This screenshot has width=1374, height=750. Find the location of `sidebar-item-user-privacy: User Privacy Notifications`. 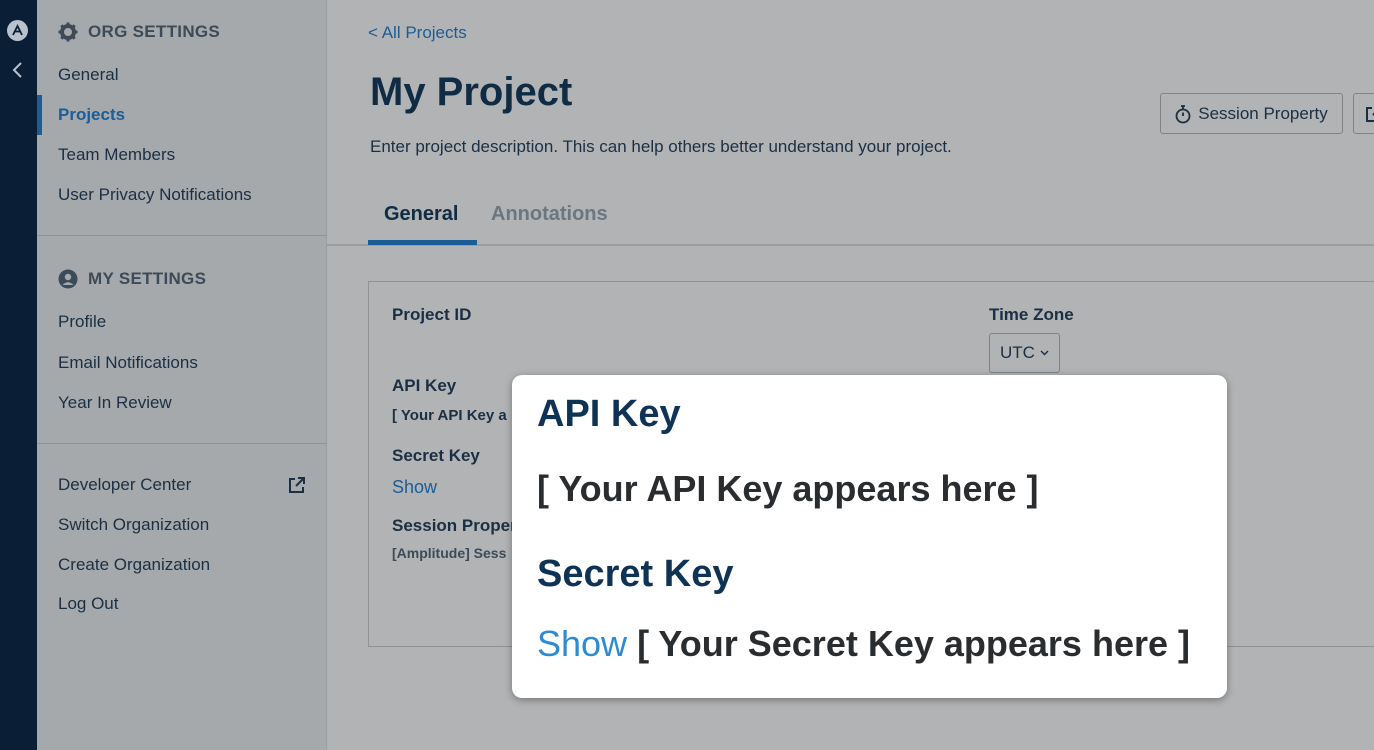

sidebar-item-user-privacy: User Privacy Notifications is located at coordinates (155, 195).